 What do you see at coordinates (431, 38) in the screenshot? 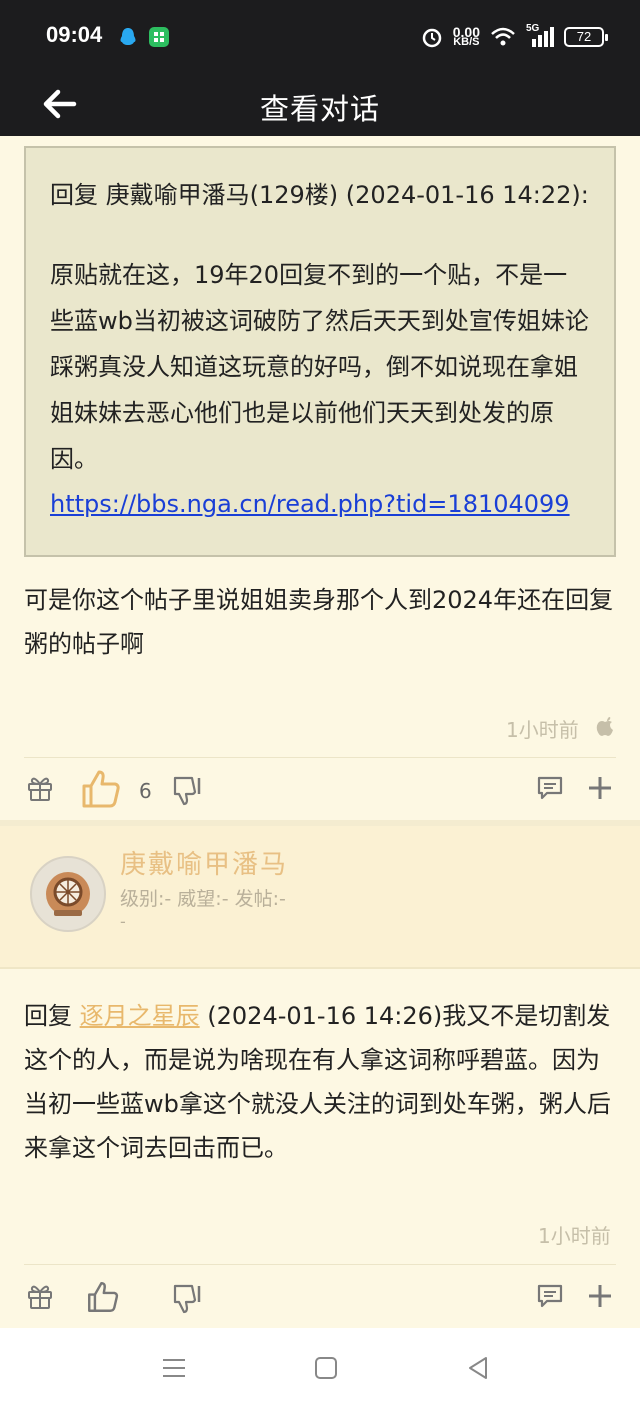
I see `alarm-icon` at bounding box center [431, 38].